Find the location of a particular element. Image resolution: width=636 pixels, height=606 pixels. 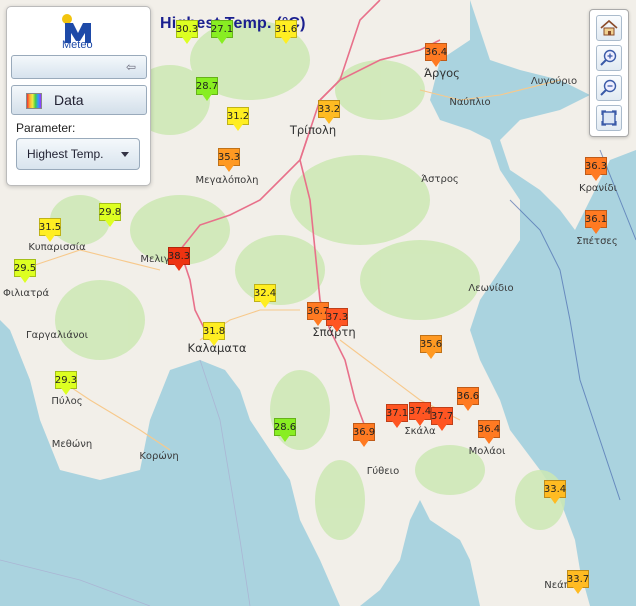

arrow-left-icon: ⇦ is located at coordinates (130, 67).